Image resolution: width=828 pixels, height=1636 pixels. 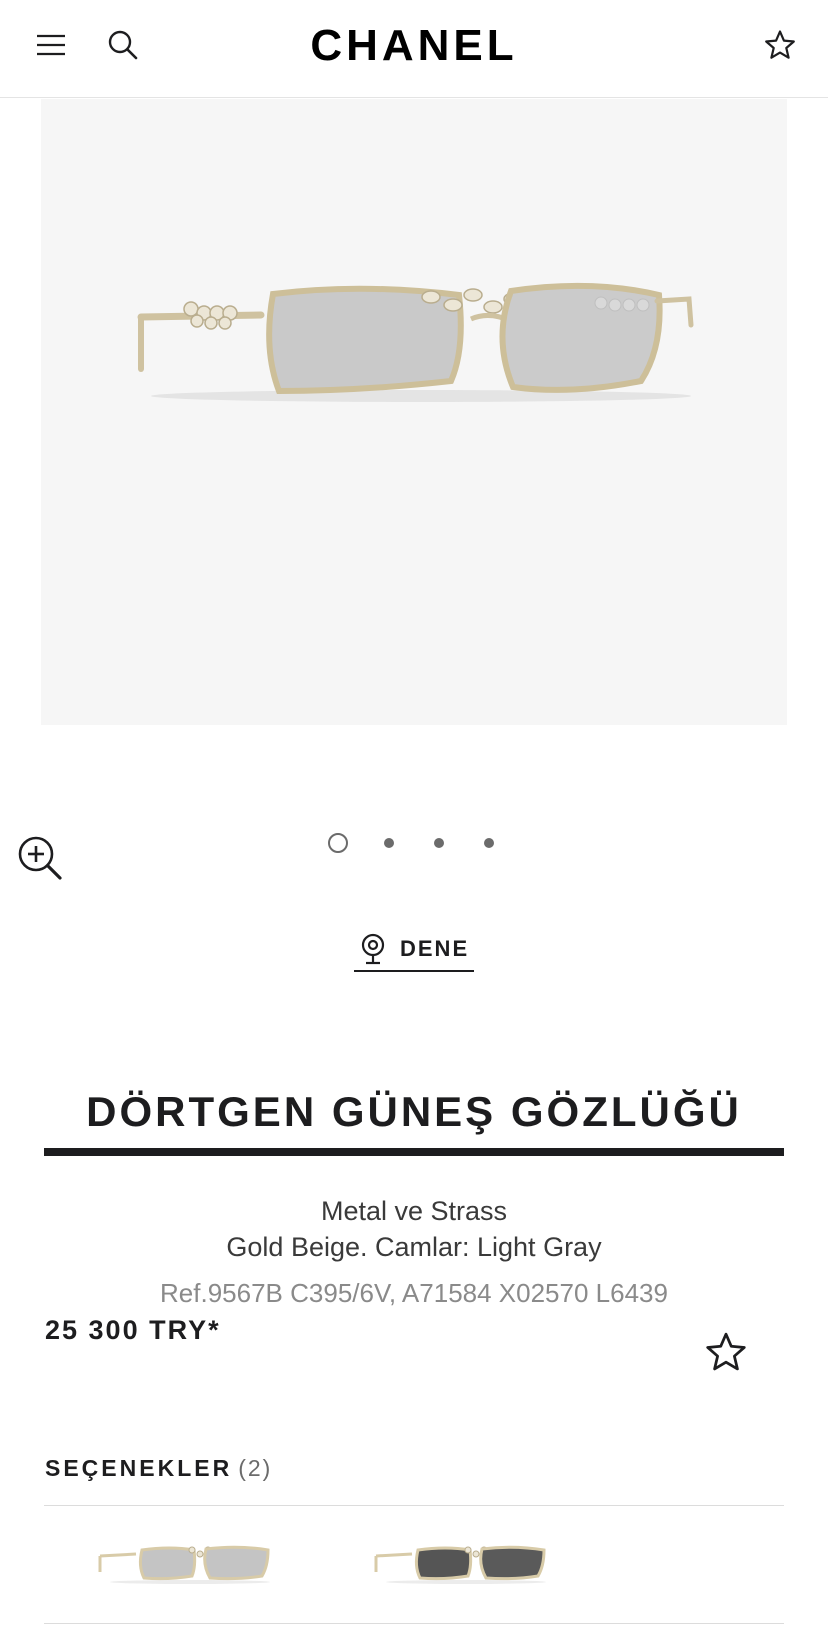 I want to click on brand-logo: CHANEL, so click(x=414, y=46).